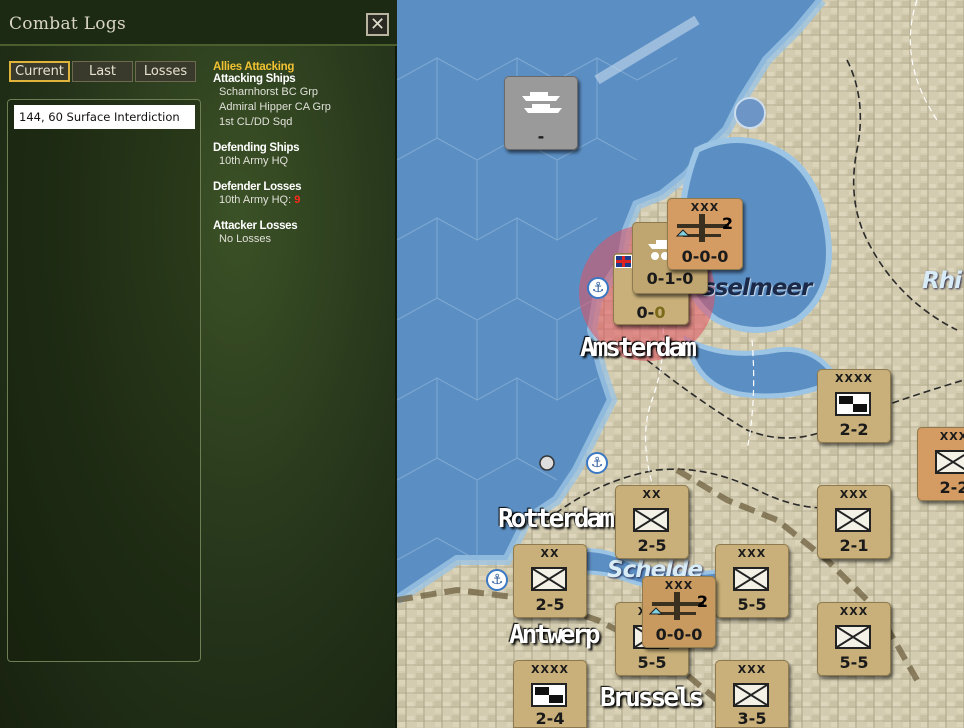 The width and height of the screenshot is (964, 728). I want to click on attacker-side: Allies Attacking, so click(254, 67).